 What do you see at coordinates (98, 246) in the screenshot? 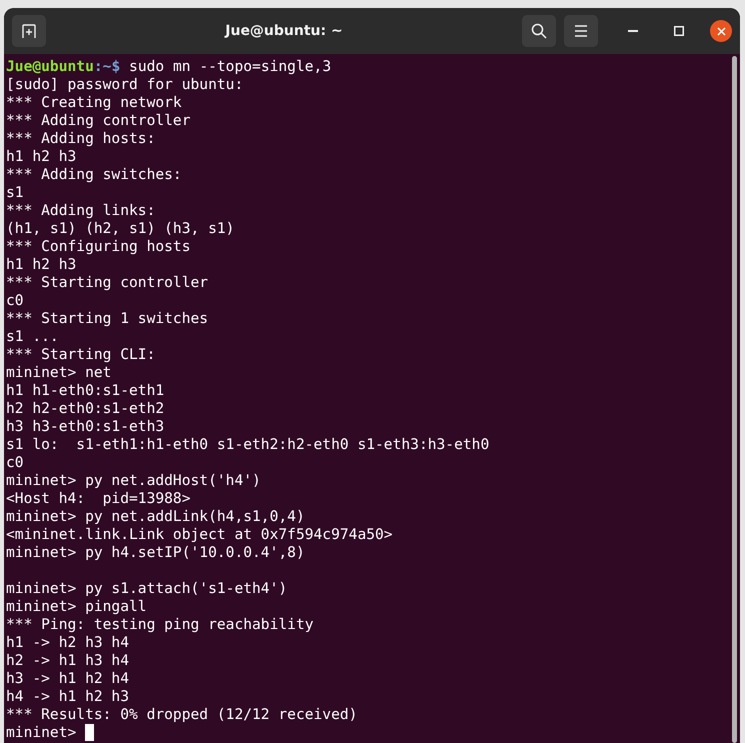
I see `output-line: *** Configuring hosts` at bounding box center [98, 246].